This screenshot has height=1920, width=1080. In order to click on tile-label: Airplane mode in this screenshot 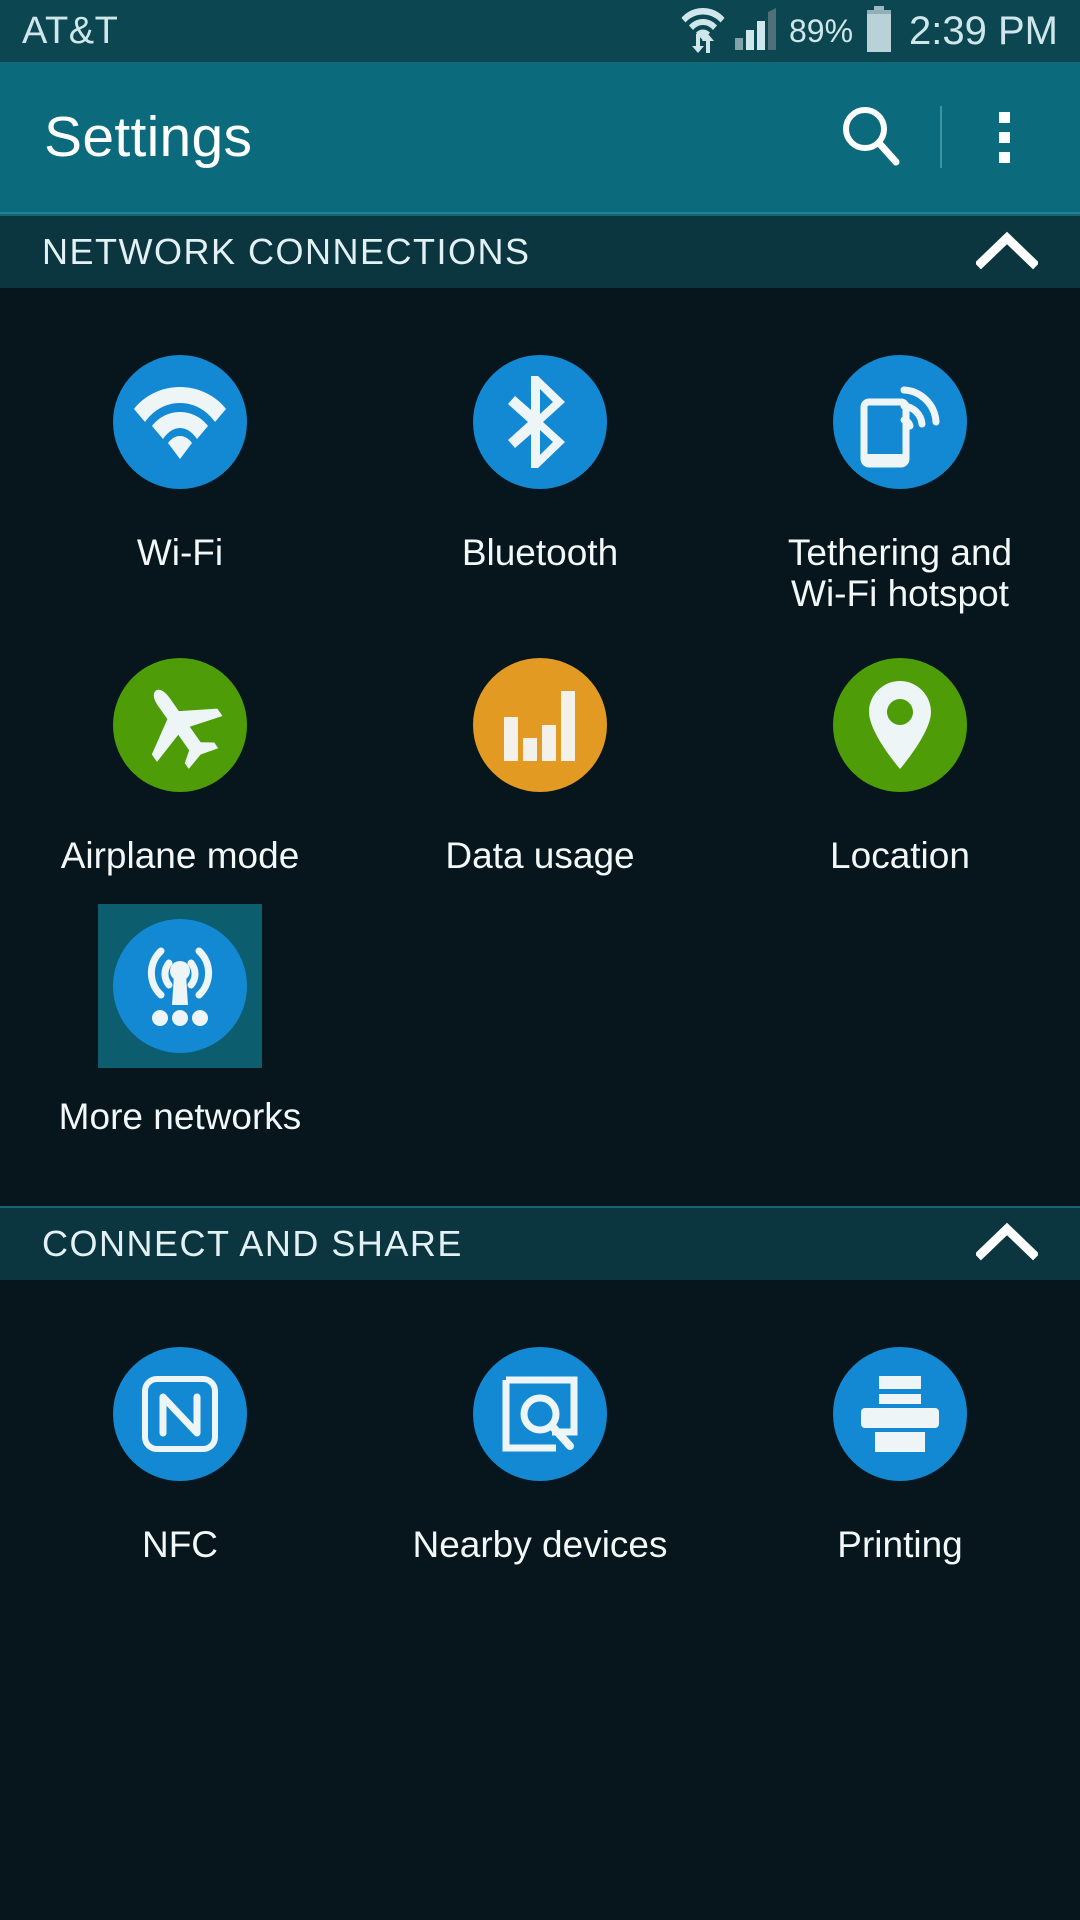, I will do `click(180, 855)`.